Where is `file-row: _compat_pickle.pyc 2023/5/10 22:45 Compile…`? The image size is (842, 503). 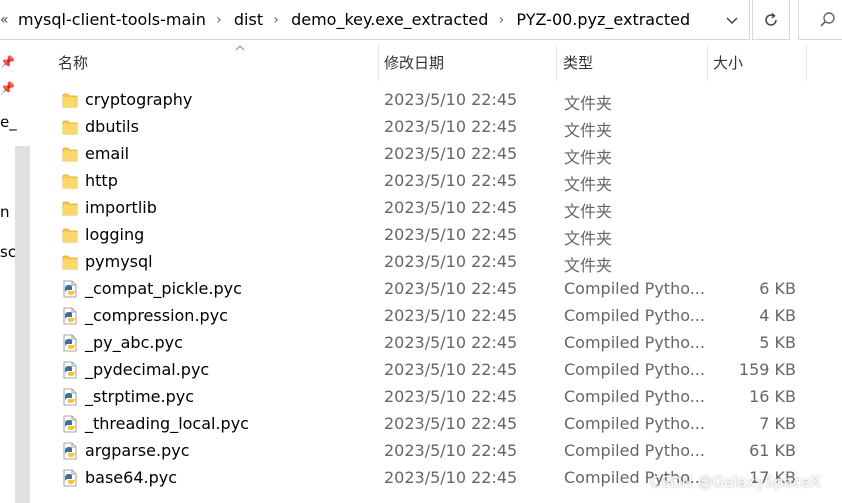 file-row: _compat_pickle.pyc 2023/5/10 22:45 Compile… is located at coordinates (449, 289).